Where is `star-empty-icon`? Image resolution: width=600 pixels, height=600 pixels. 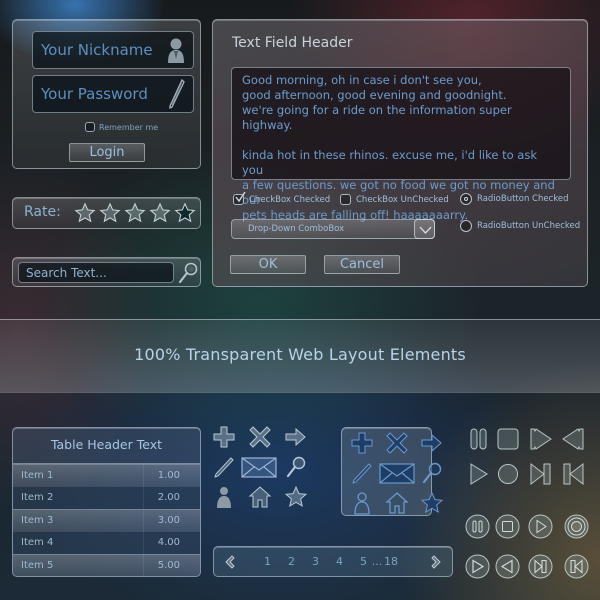
star-empty-icon is located at coordinates (185, 213).